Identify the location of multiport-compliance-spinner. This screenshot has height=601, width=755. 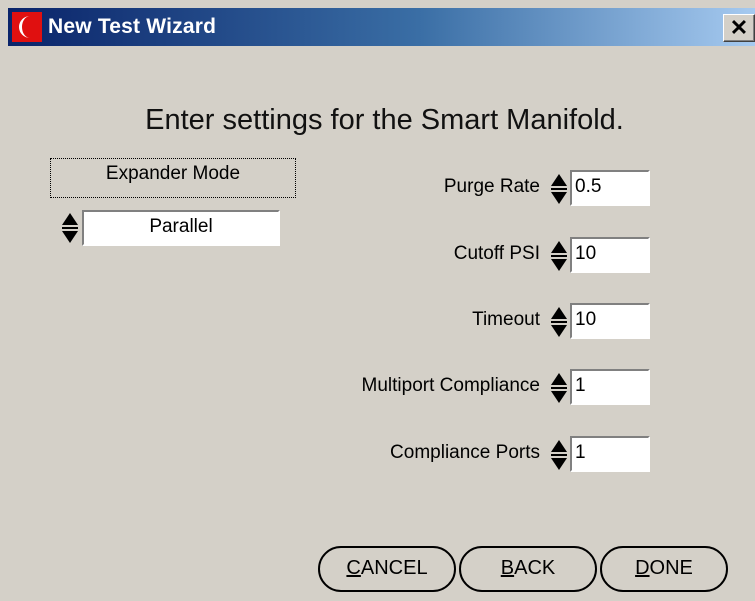
(560, 388).